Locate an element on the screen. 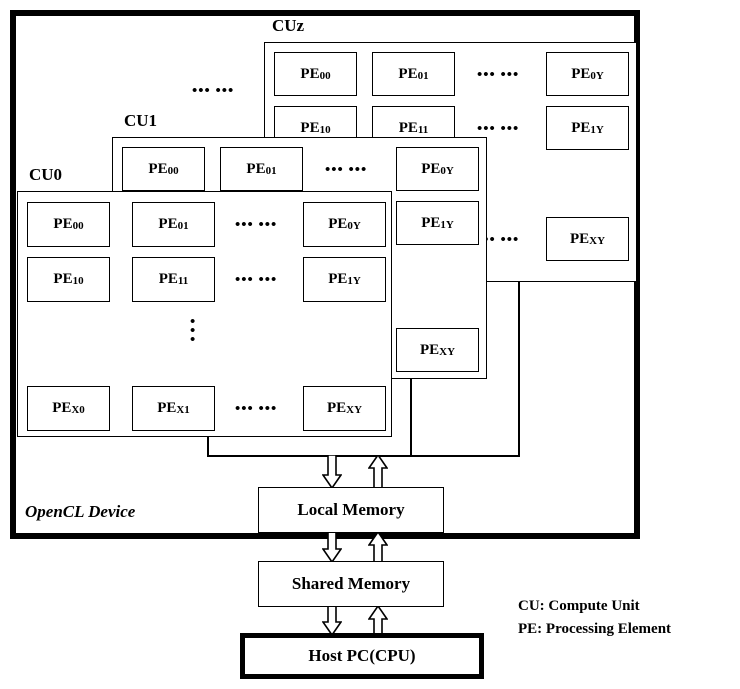 Image resolution: width=740 pixels, height=689 pixels. pe-cu0-0Y: PE 0Y is located at coordinates (344, 224).